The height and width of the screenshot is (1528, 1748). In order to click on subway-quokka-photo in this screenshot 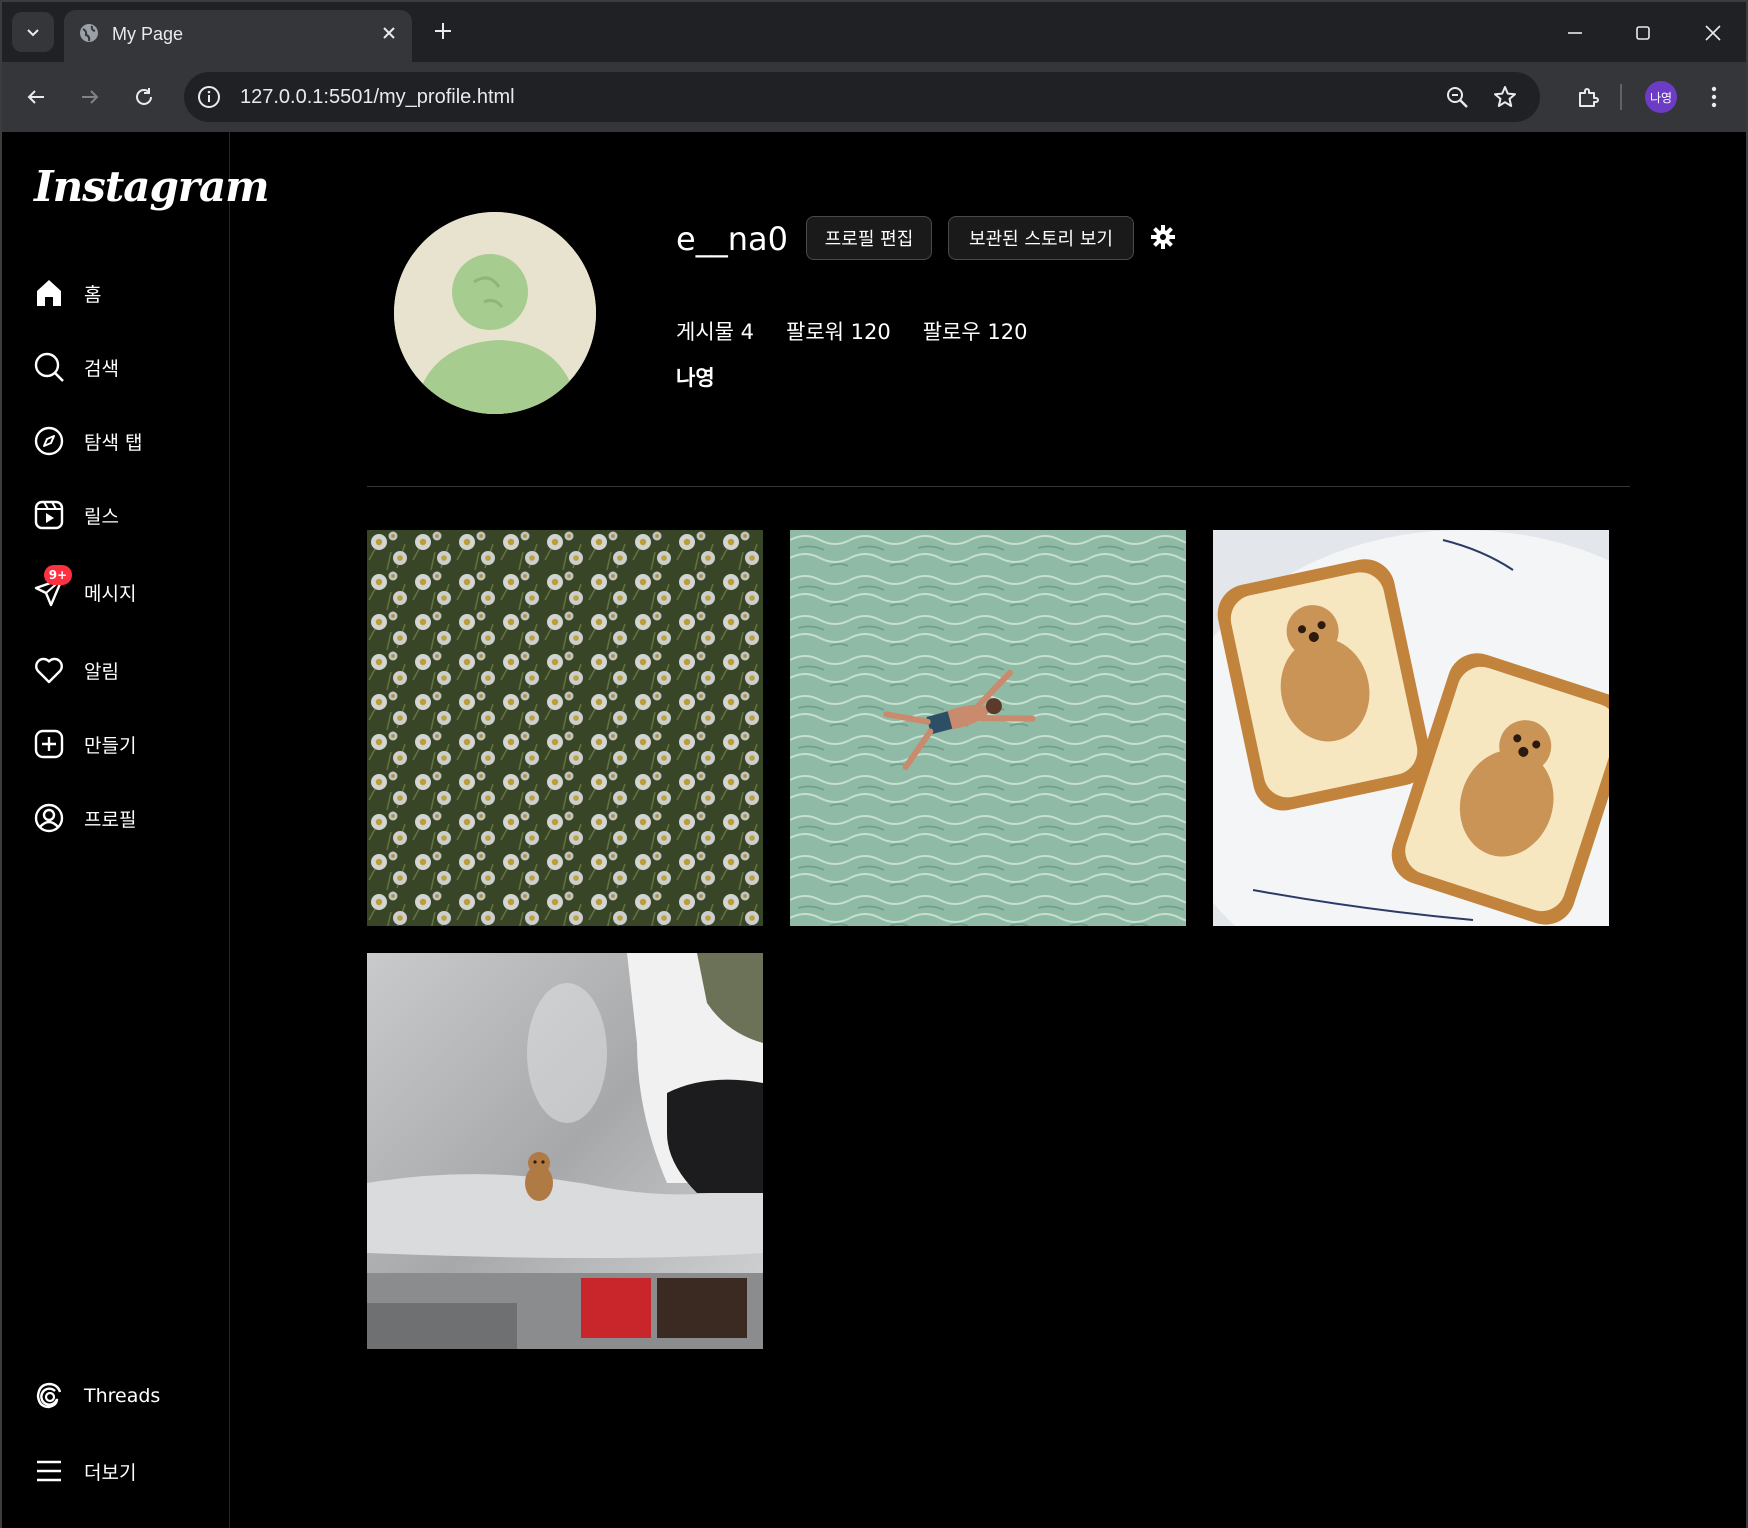, I will do `click(565, 1151)`.